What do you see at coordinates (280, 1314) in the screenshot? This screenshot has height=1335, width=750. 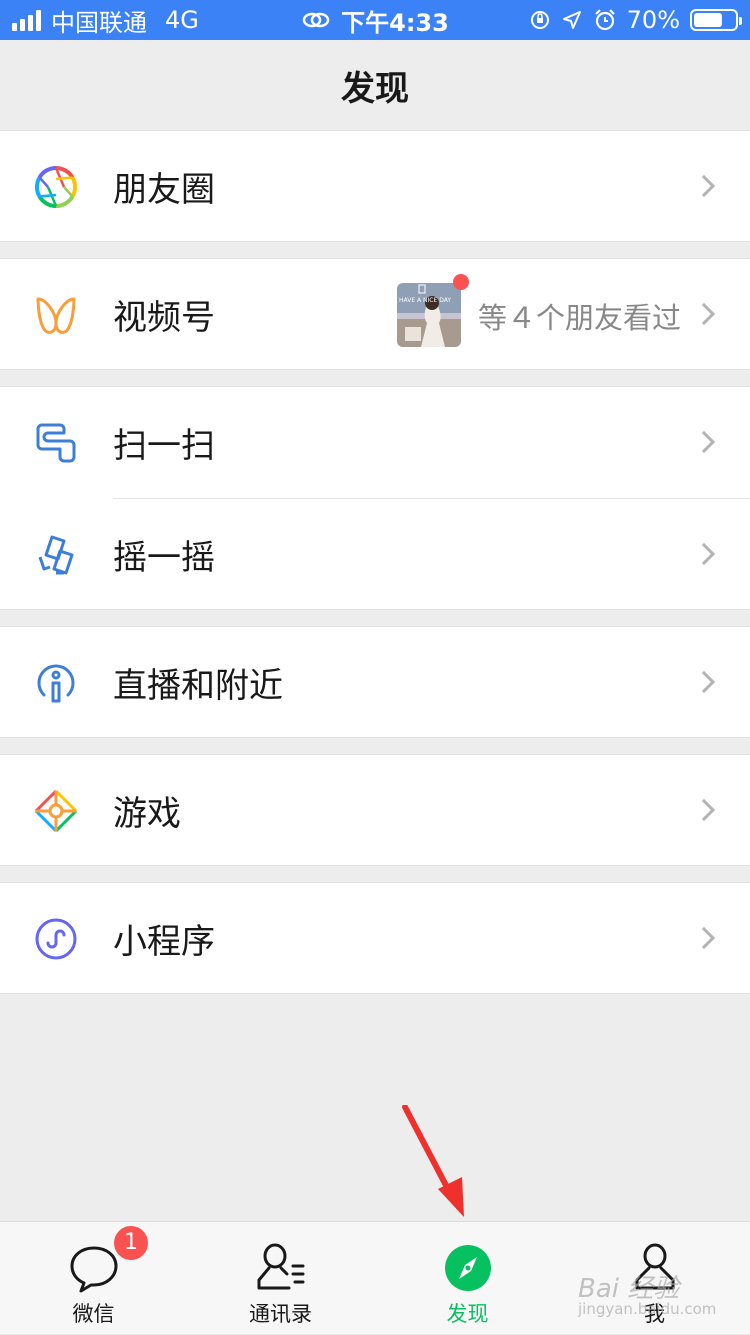 I see `tab-label: 通讯录` at bounding box center [280, 1314].